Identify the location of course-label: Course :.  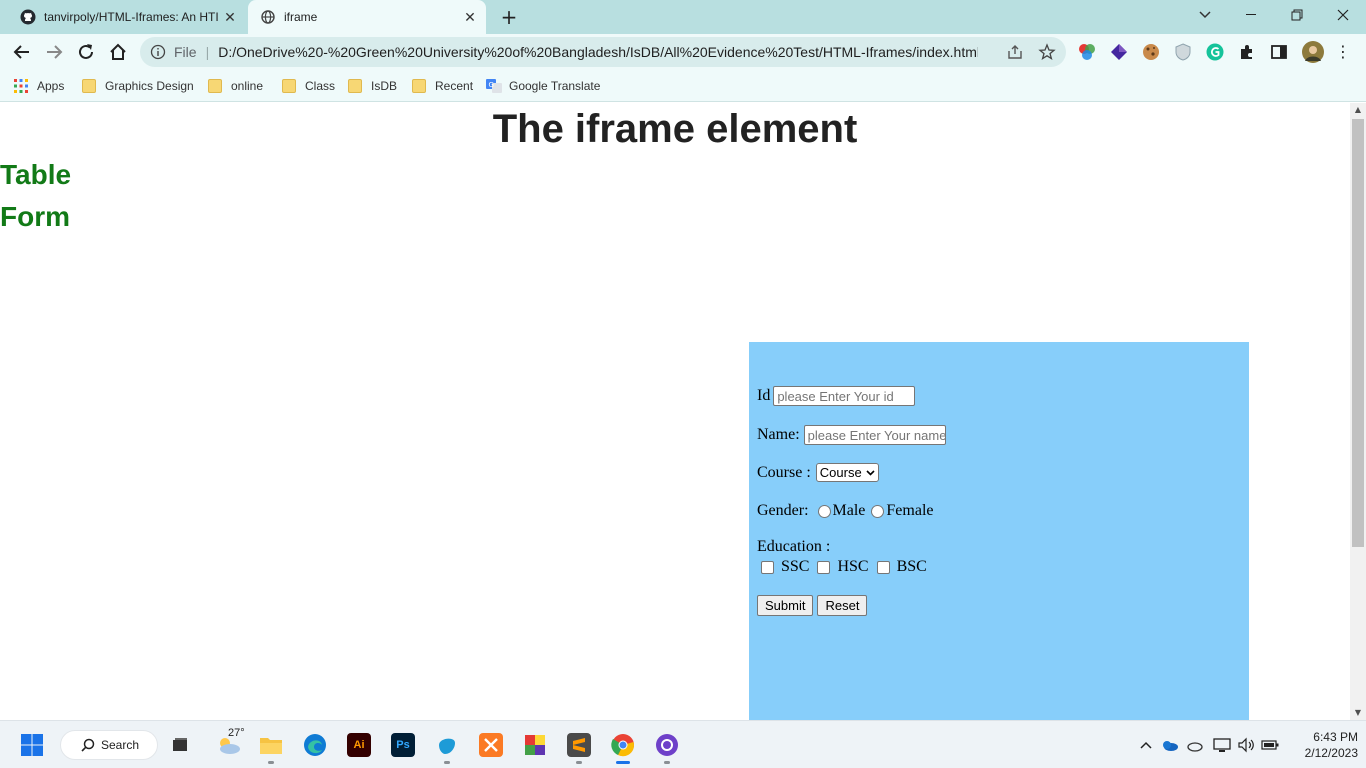
(784, 472).